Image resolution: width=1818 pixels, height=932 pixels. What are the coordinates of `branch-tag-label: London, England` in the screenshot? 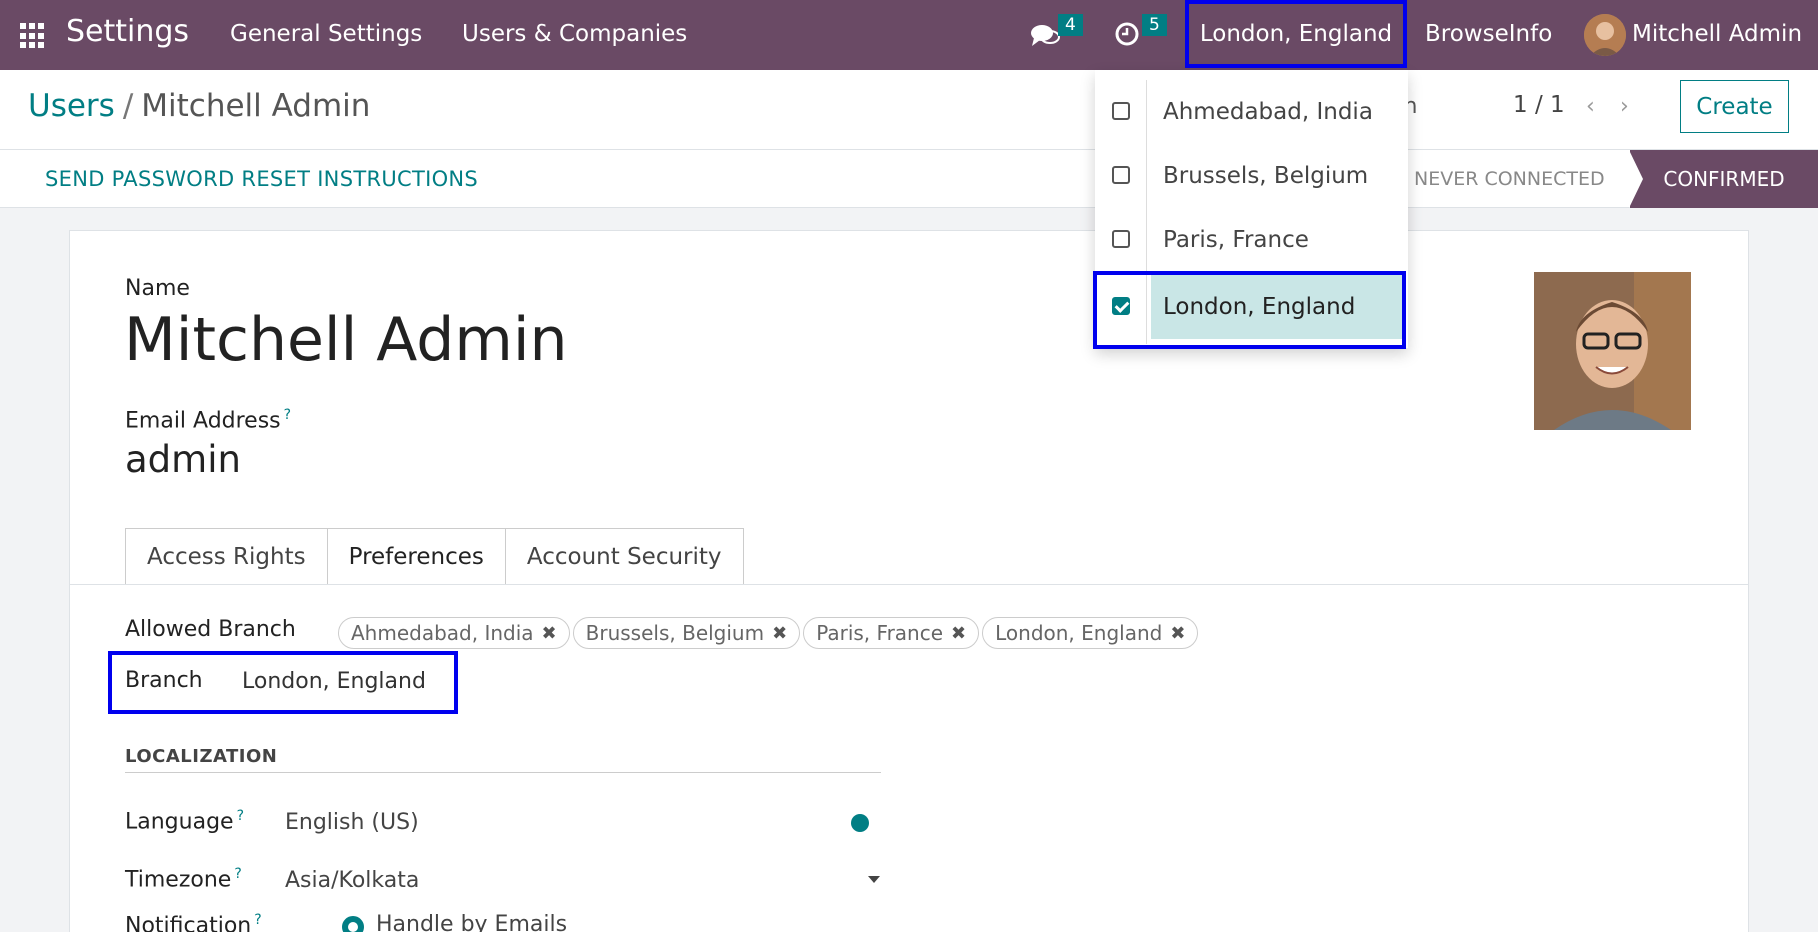 It's located at (1079, 633).